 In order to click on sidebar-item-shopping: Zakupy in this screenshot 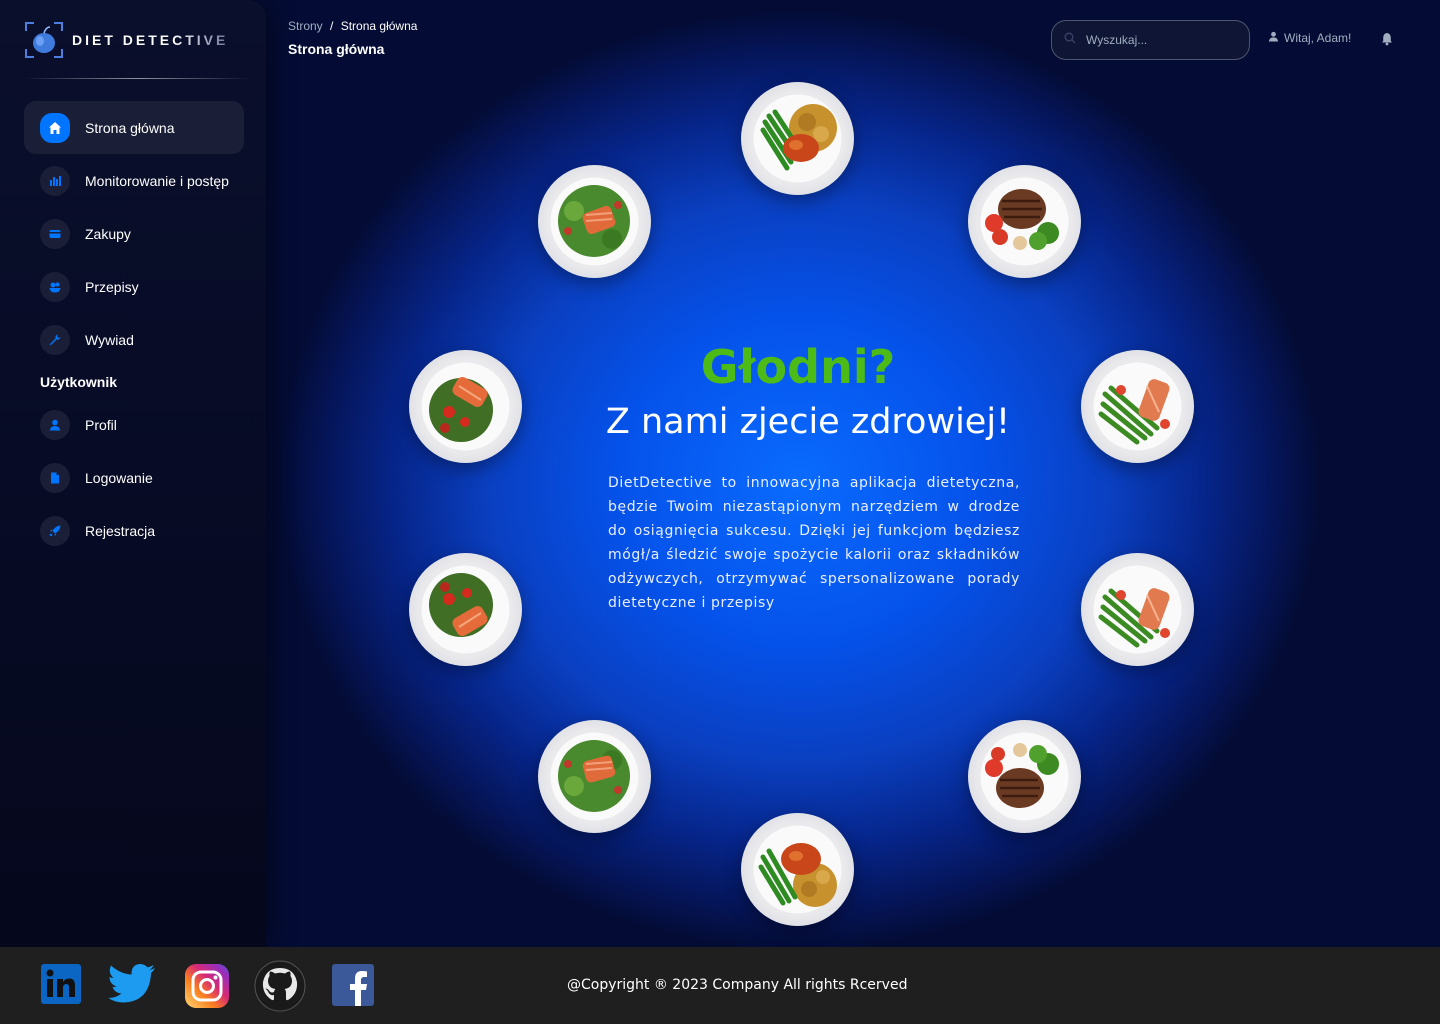, I will do `click(134, 233)`.